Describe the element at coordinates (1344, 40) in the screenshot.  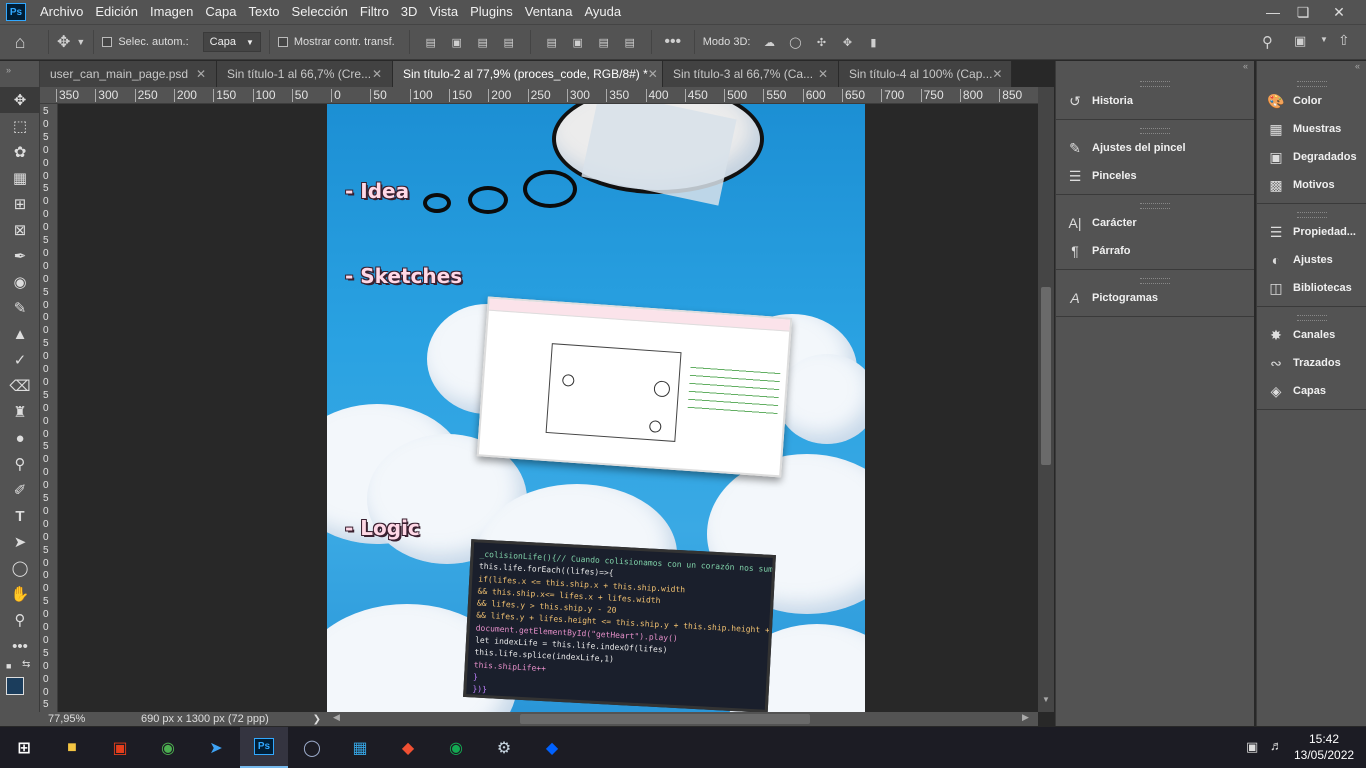
I see `share-icon: ⇧` at that location.